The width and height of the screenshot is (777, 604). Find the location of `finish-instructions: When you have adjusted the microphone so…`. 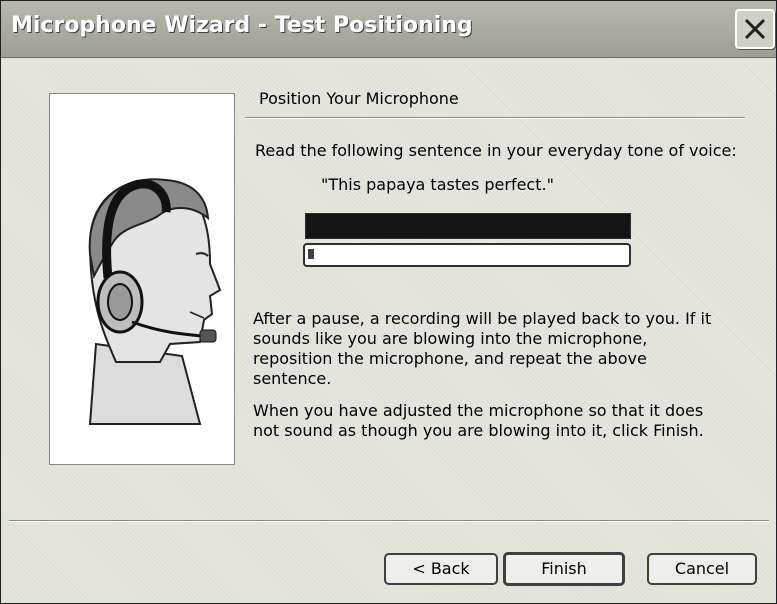

finish-instructions: When you have adjusted the microphone so… is located at coordinates (478, 420).